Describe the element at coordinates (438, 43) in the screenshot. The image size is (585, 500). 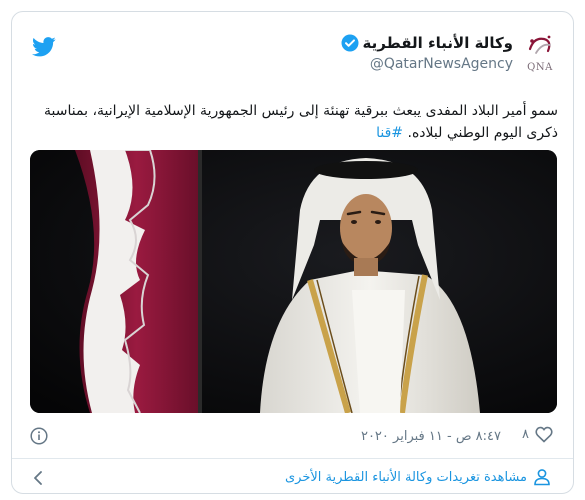
I see `author-name: وكالة الأنباء القطرية` at that location.